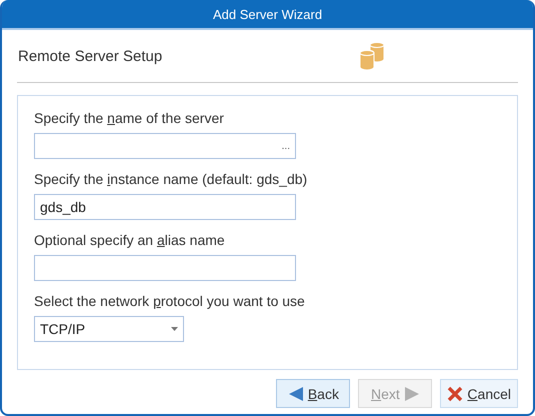 This screenshot has width=535, height=416. I want to click on back-arrow-icon, so click(296, 394).